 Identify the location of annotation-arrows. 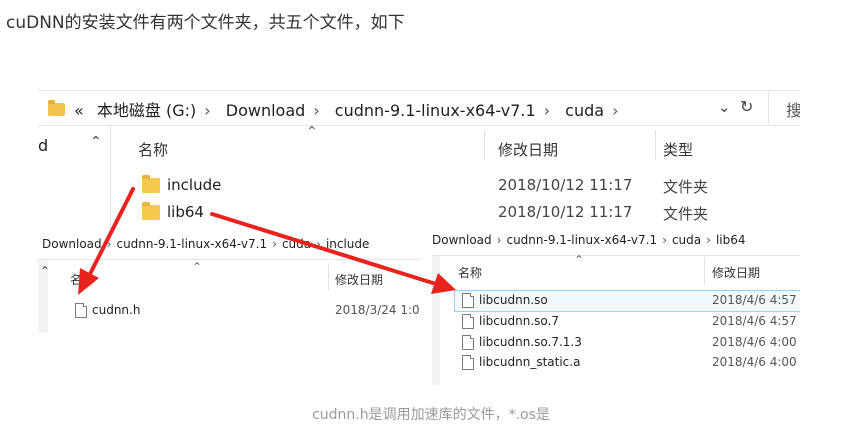
(267, 241).